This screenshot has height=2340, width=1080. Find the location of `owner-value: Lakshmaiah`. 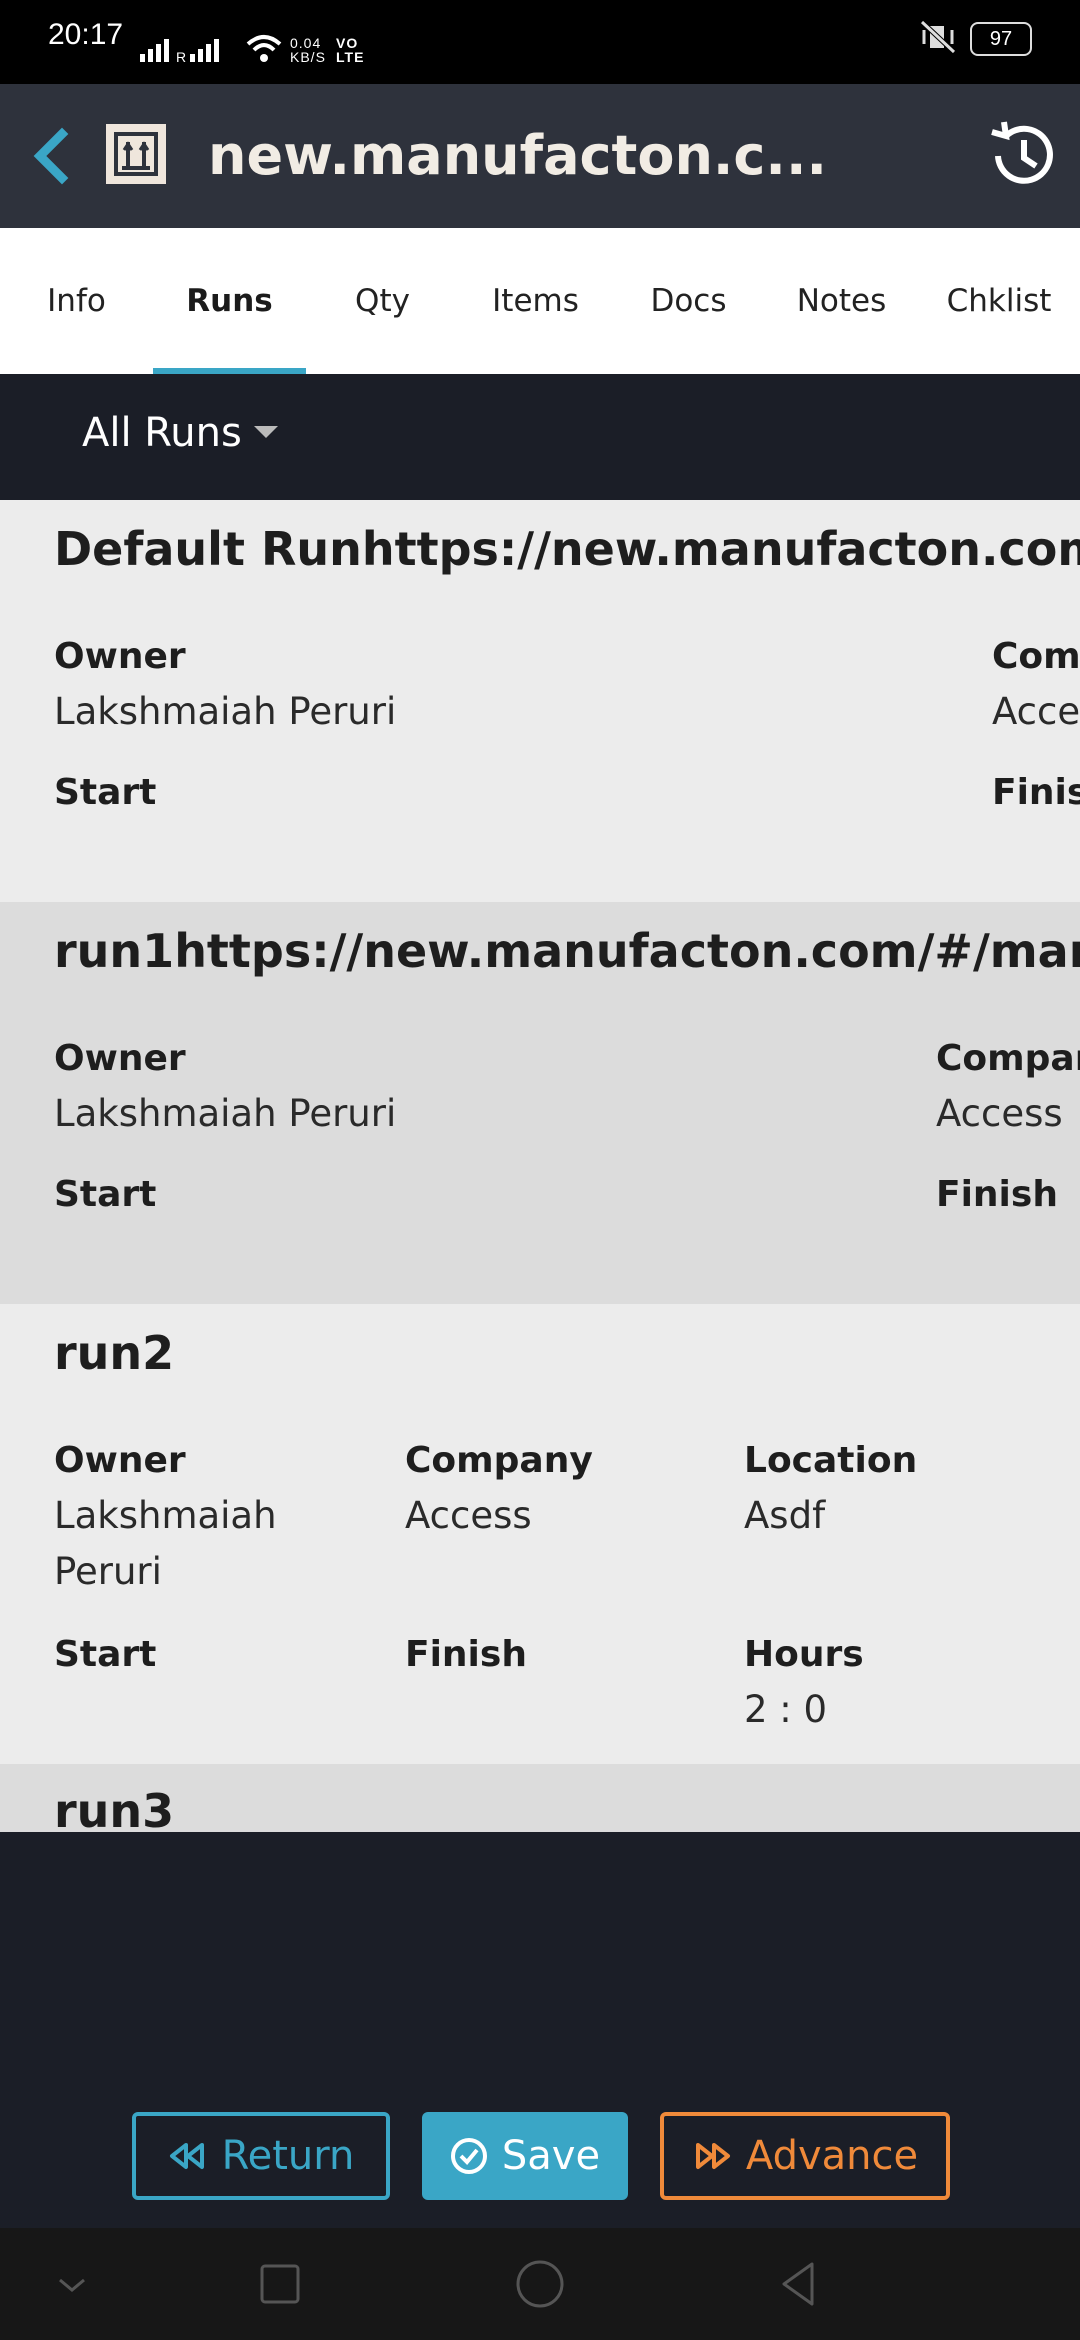

owner-value: Lakshmaiah is located at coordinates (165, 1515).